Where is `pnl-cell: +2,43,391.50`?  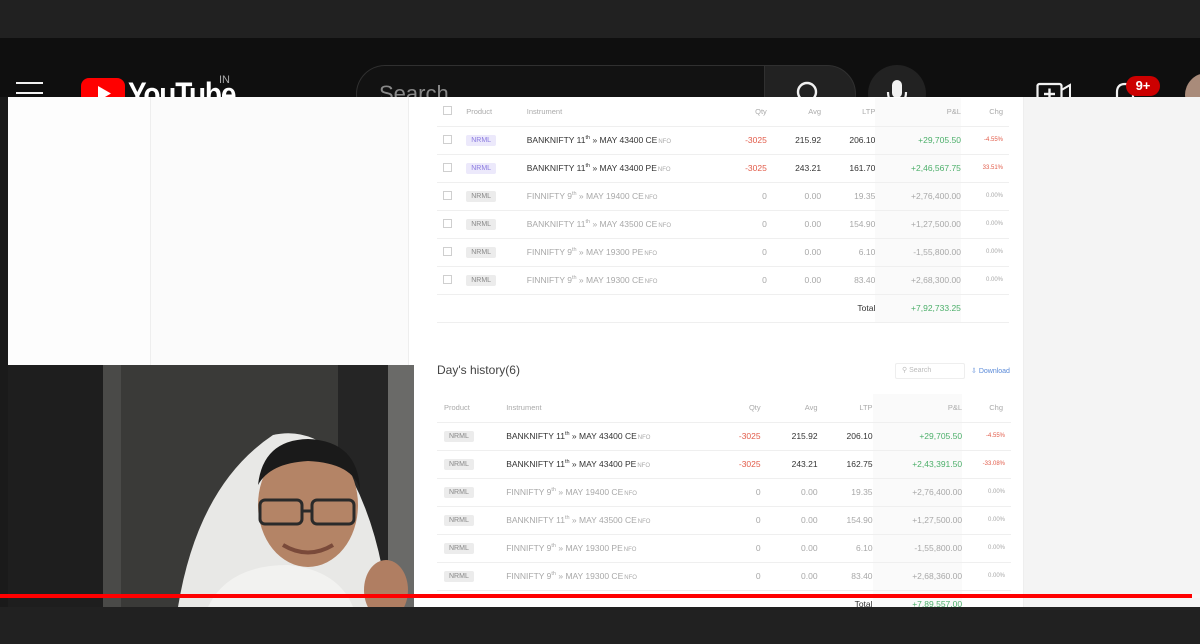 pnl-cell: +2,43,391.50 is located at coordinates (917, 464).